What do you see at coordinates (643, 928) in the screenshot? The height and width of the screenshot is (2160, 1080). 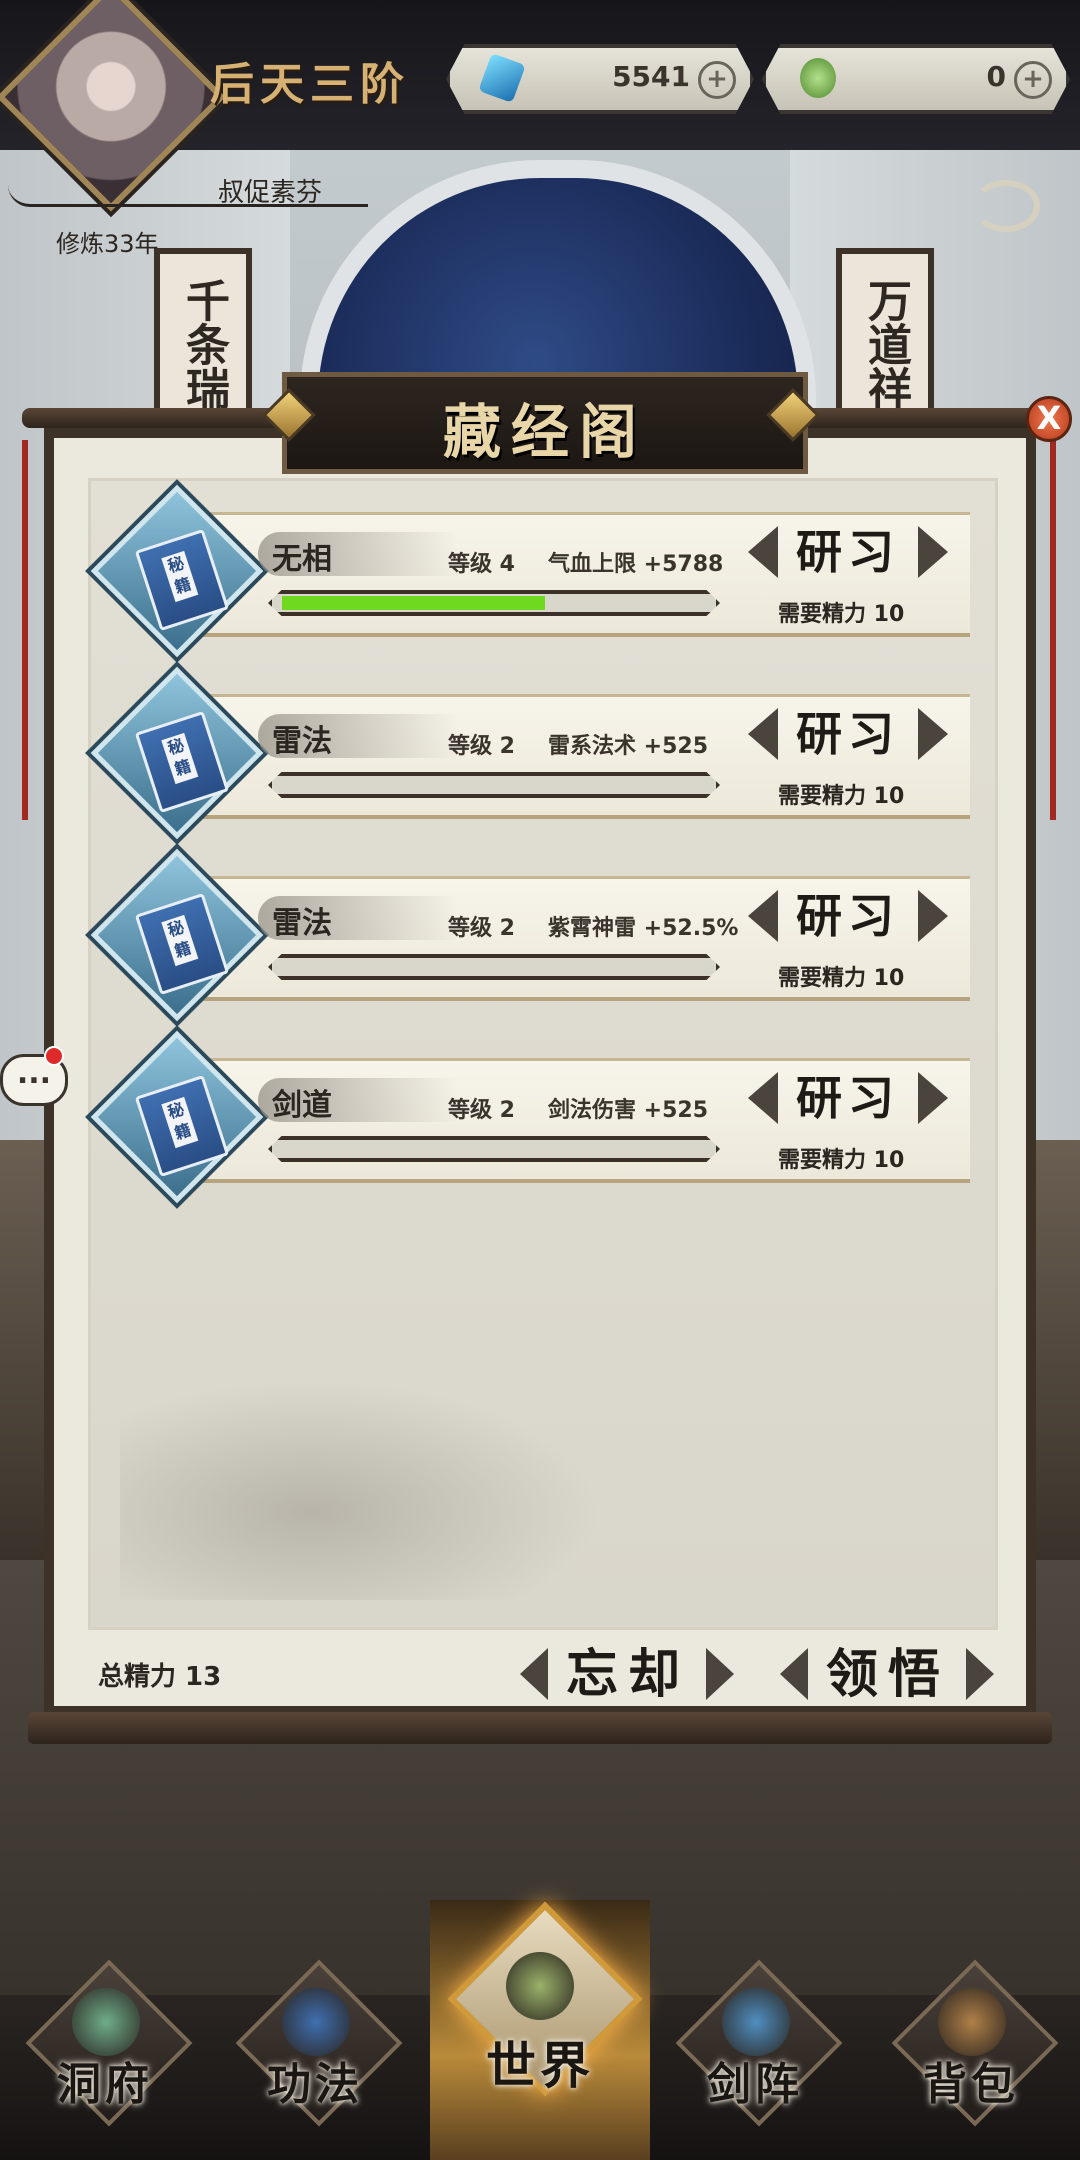 I see `skill-effect: 紫霄神雷 +52.5%` at bounding box center [643, 928].